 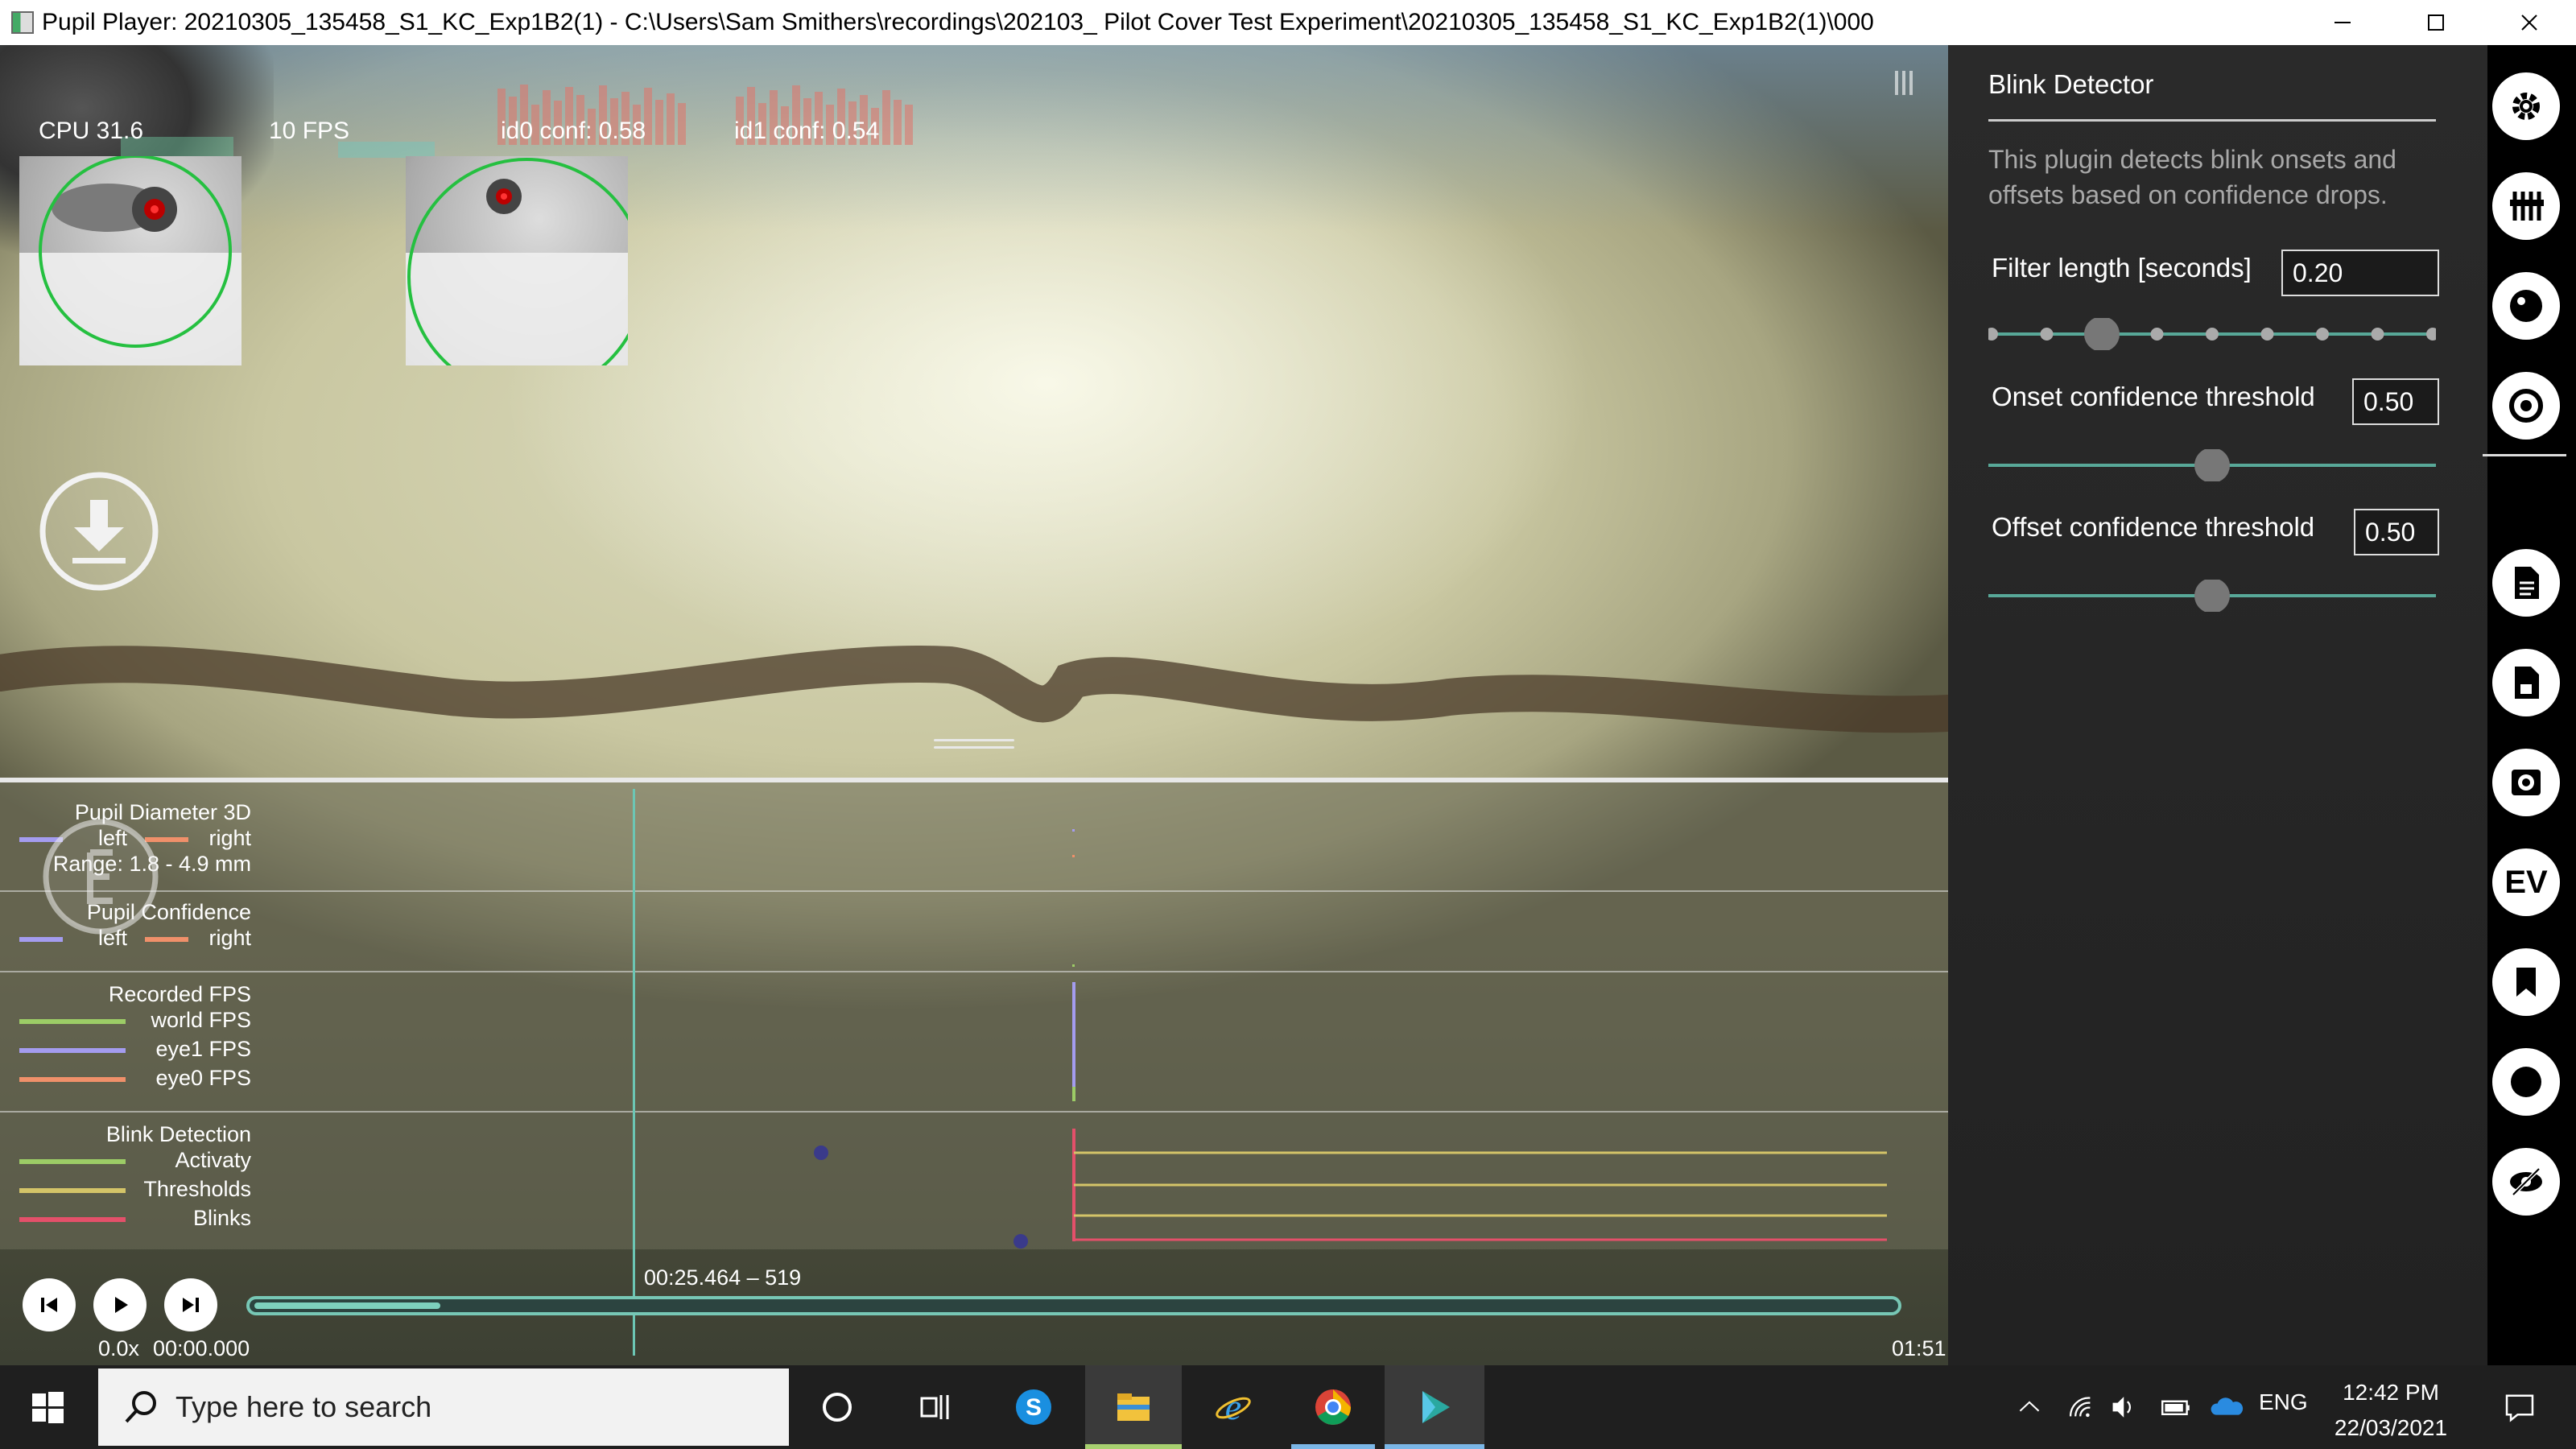 I want to click on chevron-up-icon, so click(x=2029, y=1406).